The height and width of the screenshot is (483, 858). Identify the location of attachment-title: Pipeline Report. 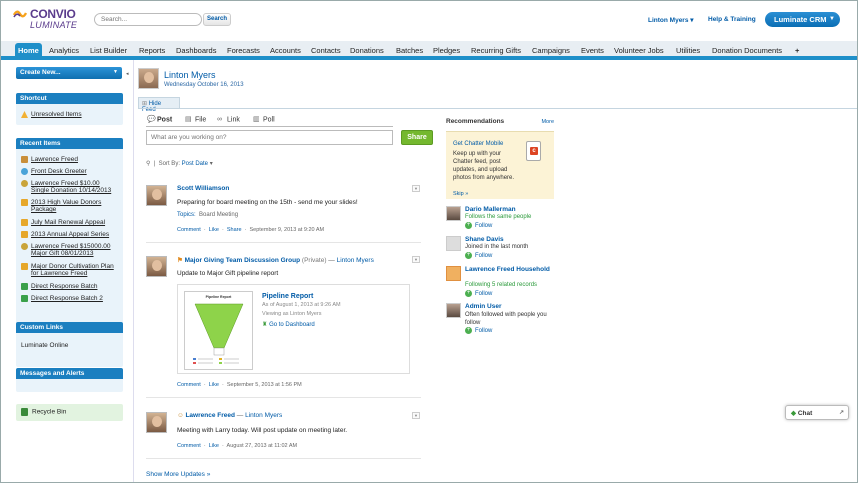
(287, 296).